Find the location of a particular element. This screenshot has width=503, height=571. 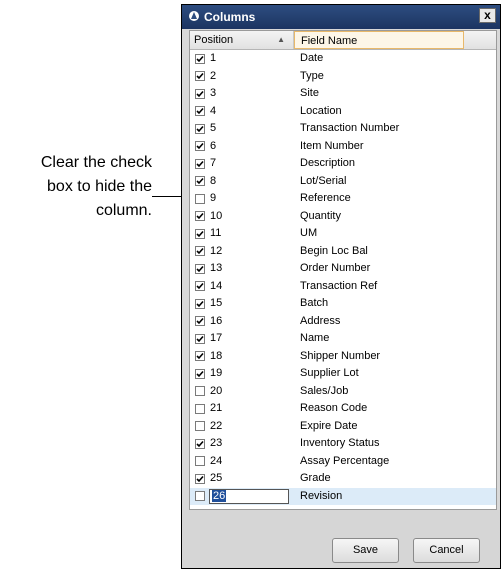

field-name-cell: Shipper Number is located at coordinates (340, 355).